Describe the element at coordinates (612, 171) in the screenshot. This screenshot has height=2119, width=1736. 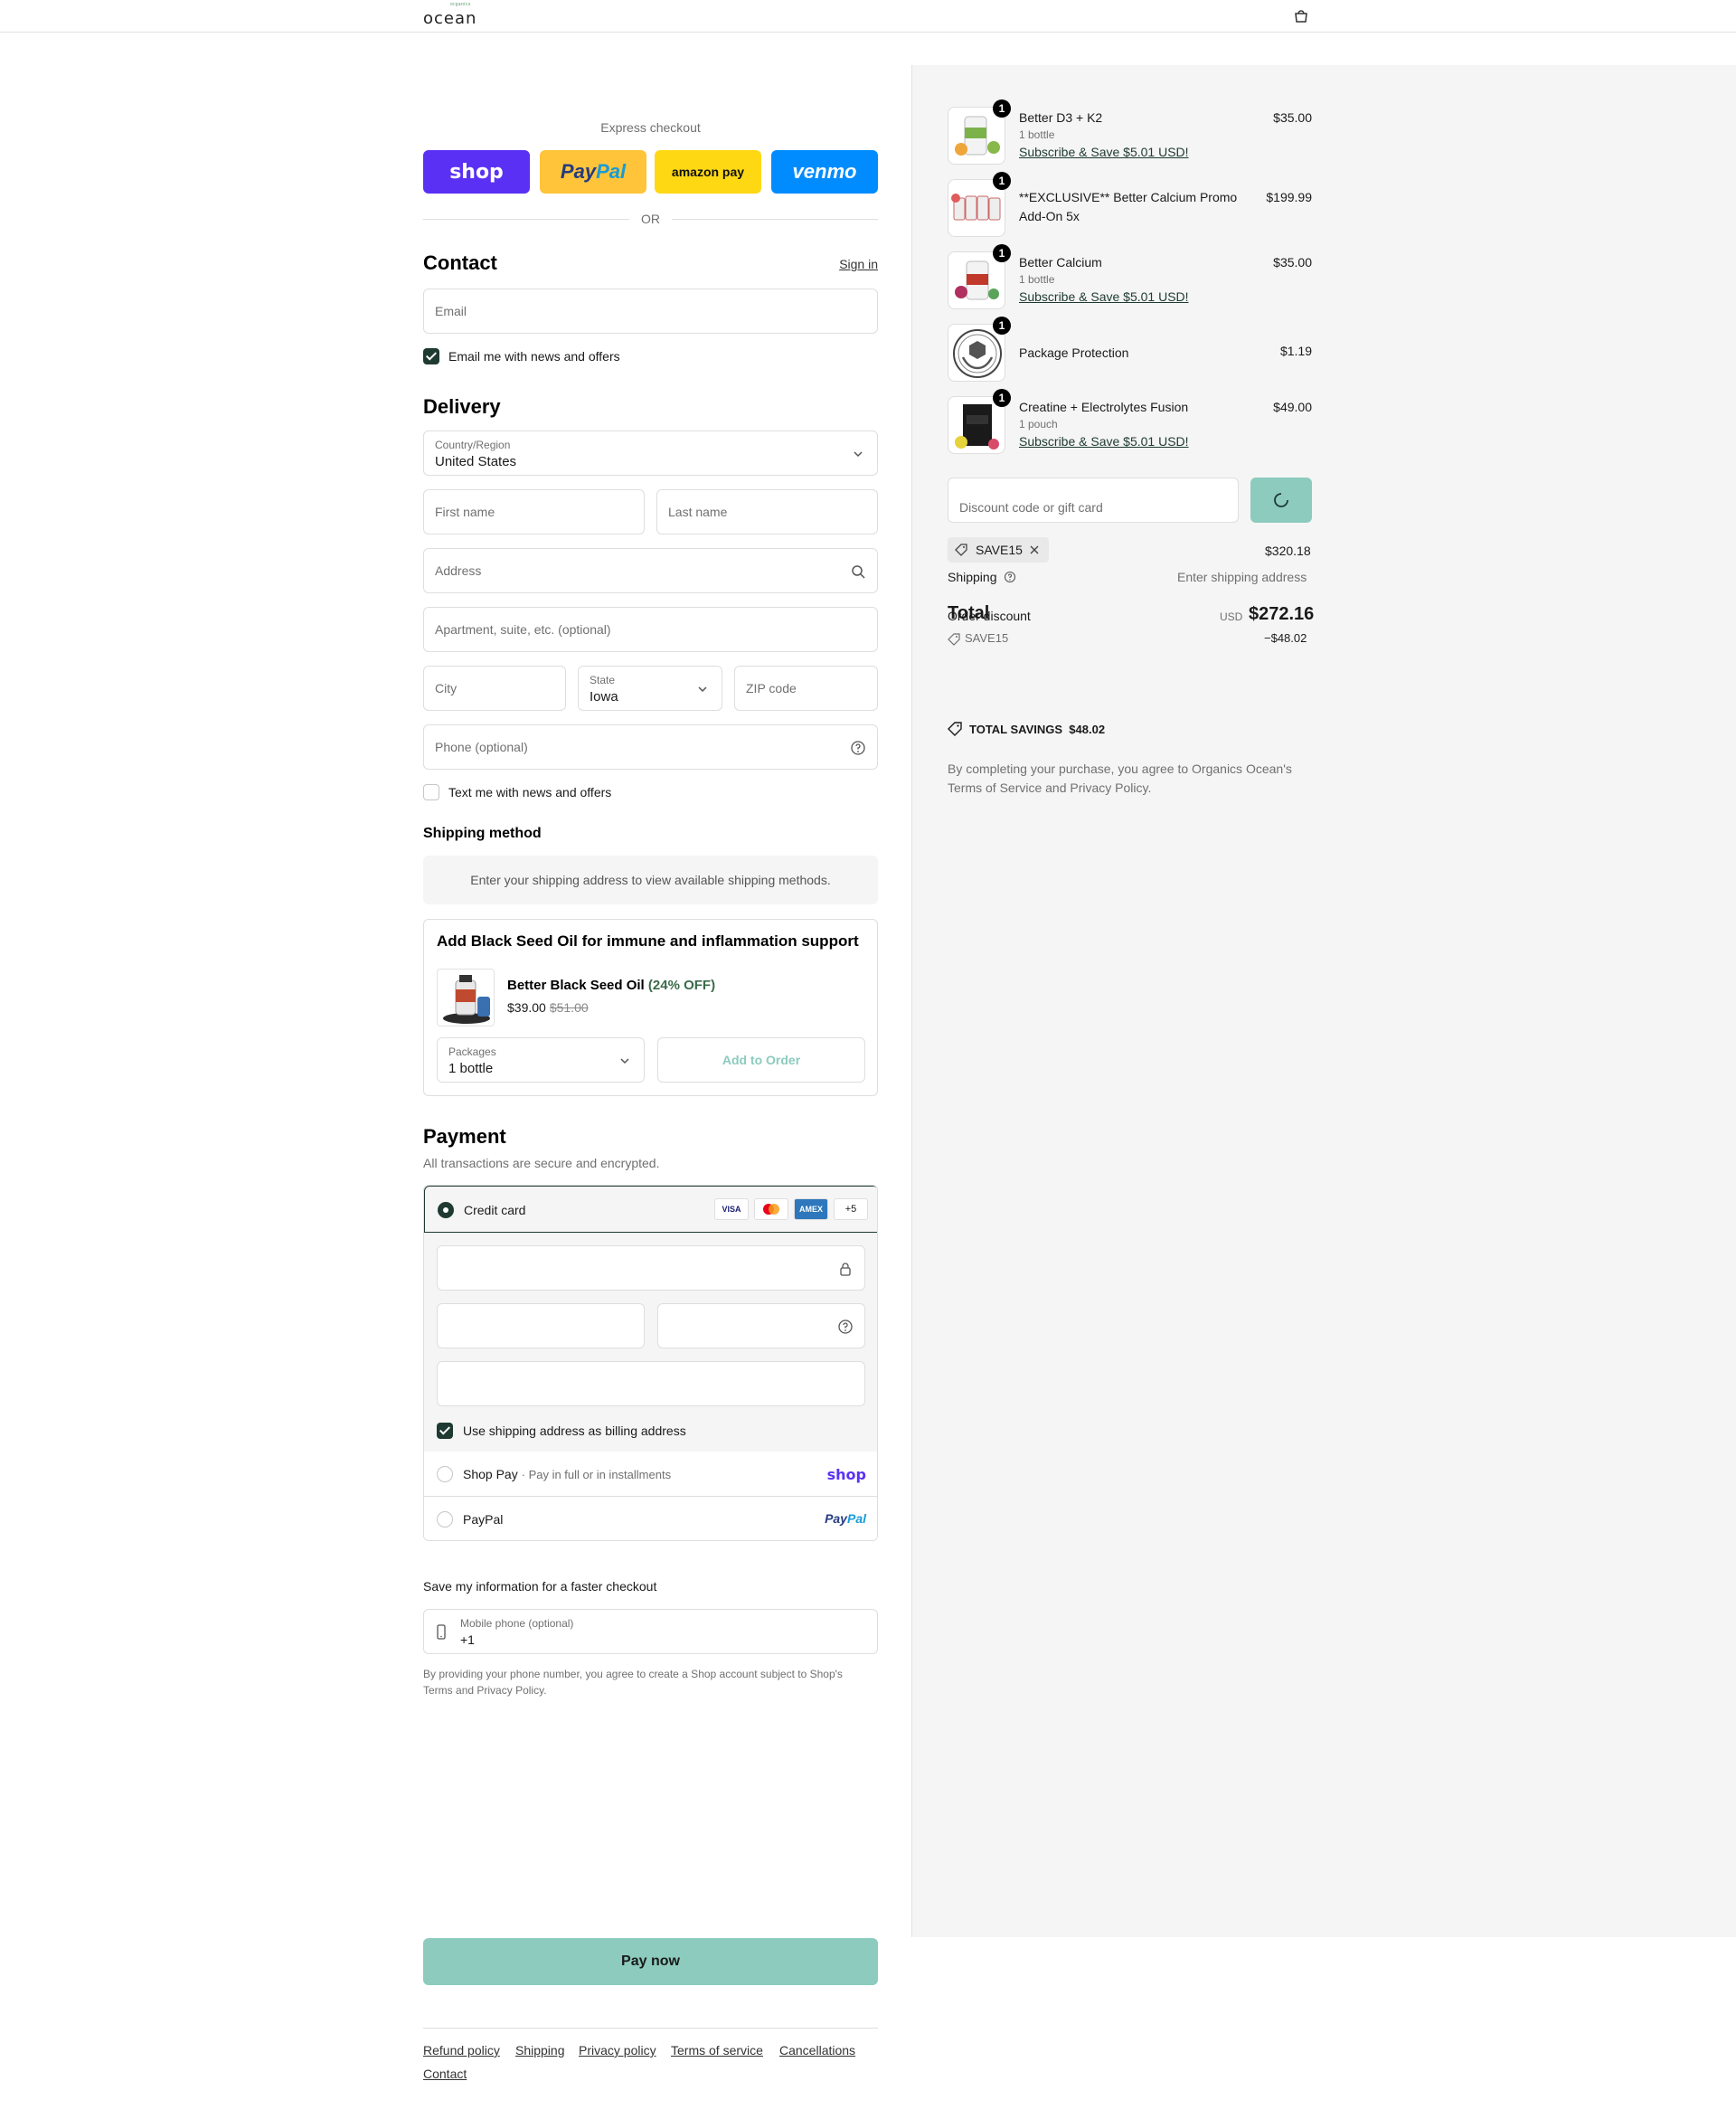
I see `paypal-logo-part2: Pal` at that location.